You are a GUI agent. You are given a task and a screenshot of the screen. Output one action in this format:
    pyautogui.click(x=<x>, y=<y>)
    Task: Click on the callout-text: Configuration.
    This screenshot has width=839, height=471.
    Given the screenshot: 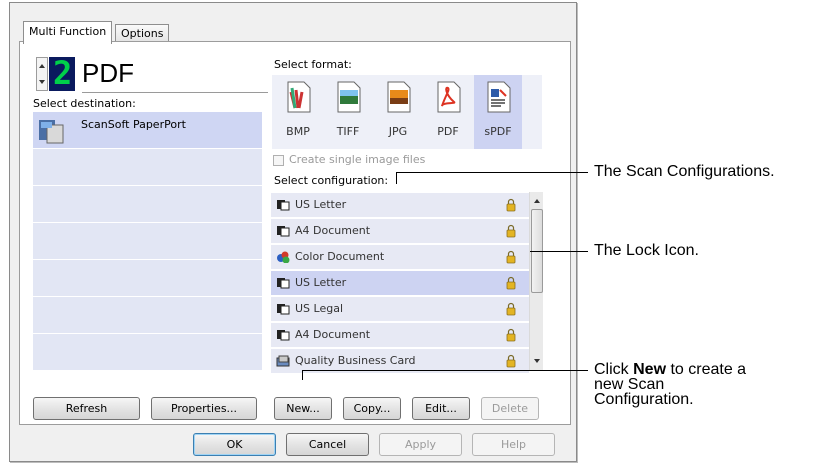 What is the action you would take?
    pyautogui.click(x=644, y=399)
    